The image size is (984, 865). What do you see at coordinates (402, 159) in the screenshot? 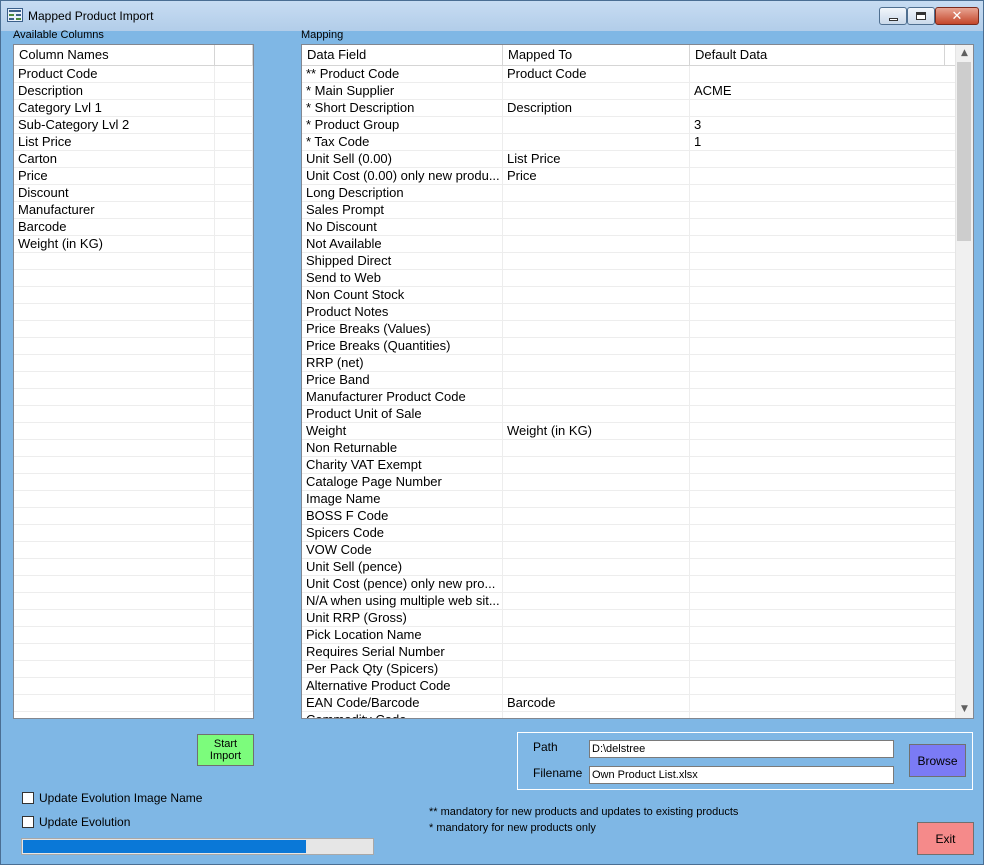
I see `data-field-cell: Unit Sell (0.00)` at bounding box center [402, 159].